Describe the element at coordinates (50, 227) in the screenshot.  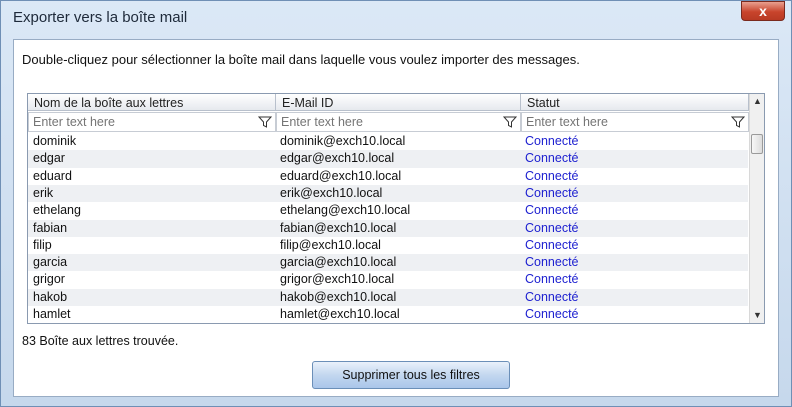
I see `cell-mailbox-name: fabian` at that location.